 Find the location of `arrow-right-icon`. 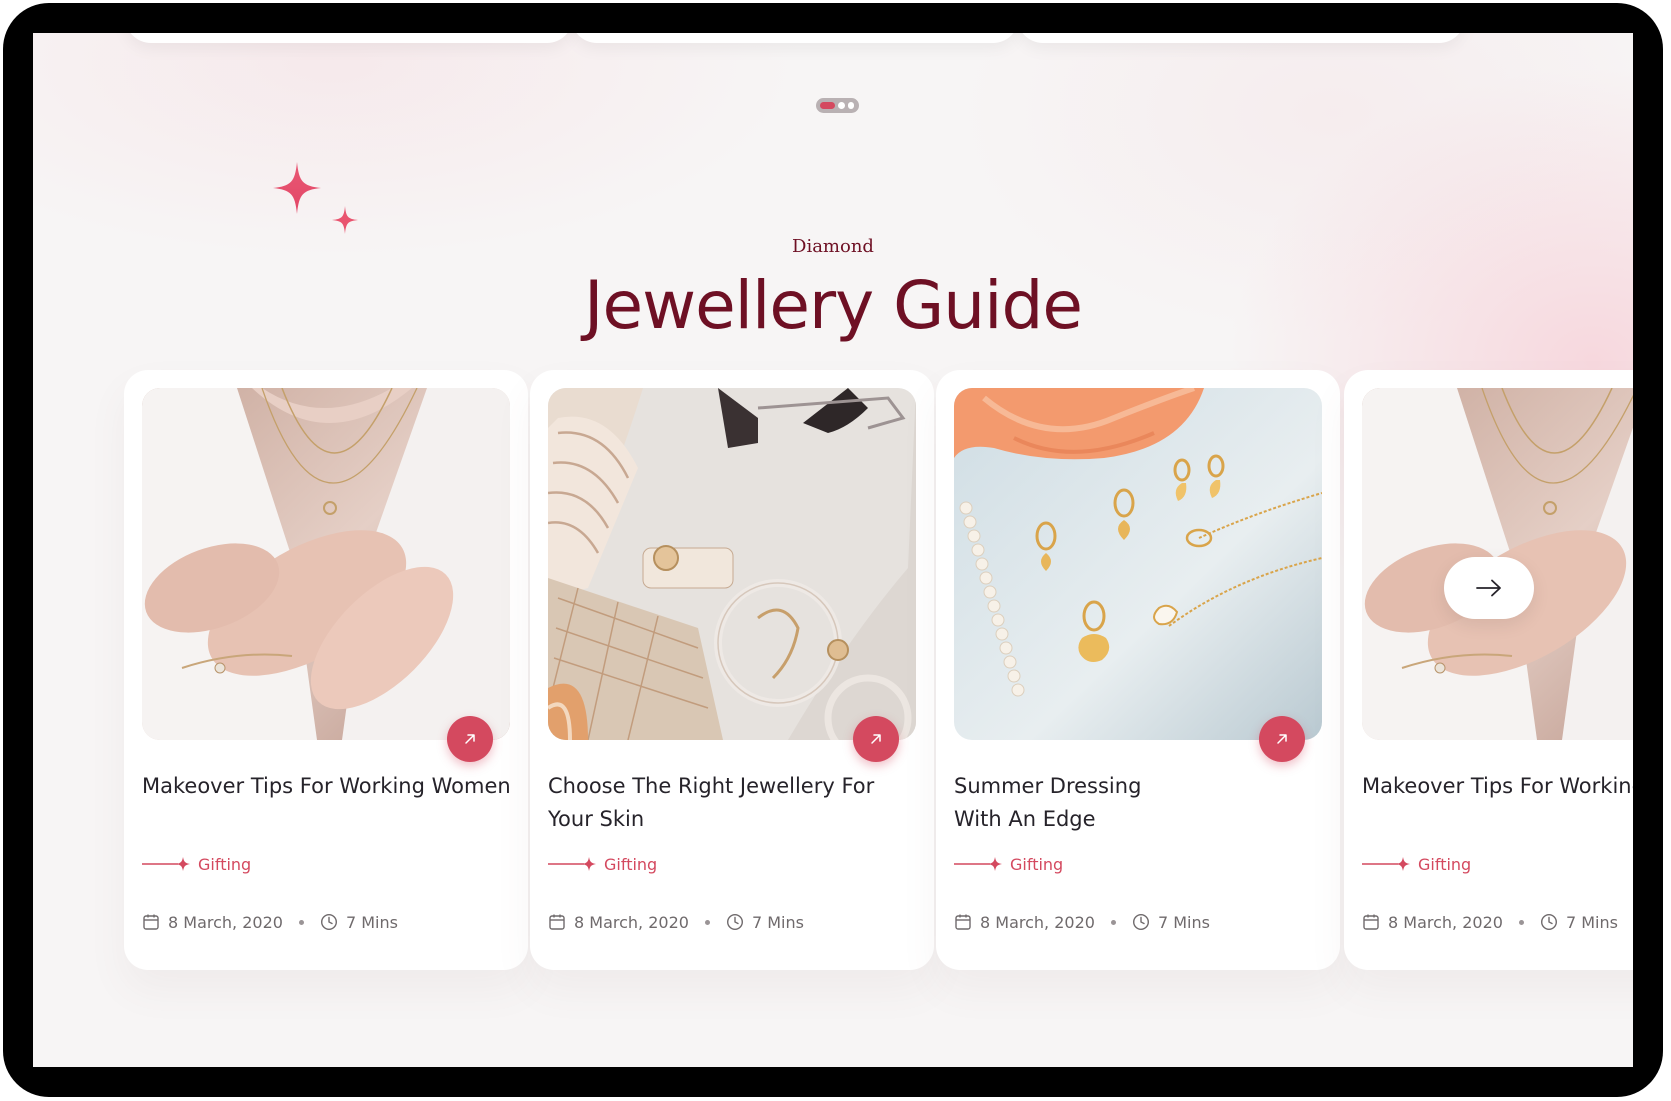

arrow-right-icon is located at coordinates (1488, 588).